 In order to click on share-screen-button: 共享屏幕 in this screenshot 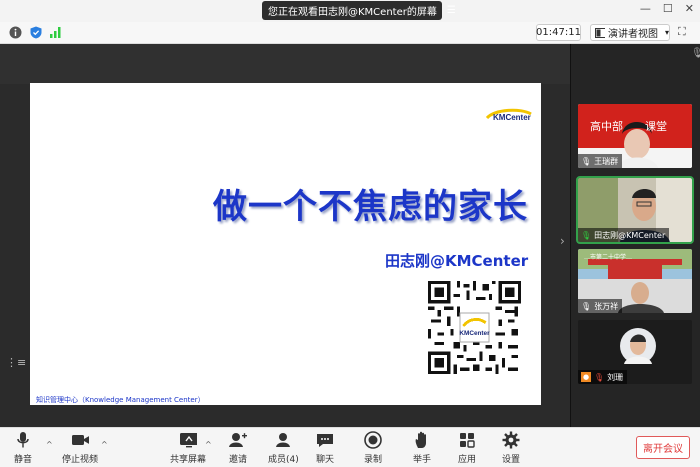, I will do `click(188, 448)`.